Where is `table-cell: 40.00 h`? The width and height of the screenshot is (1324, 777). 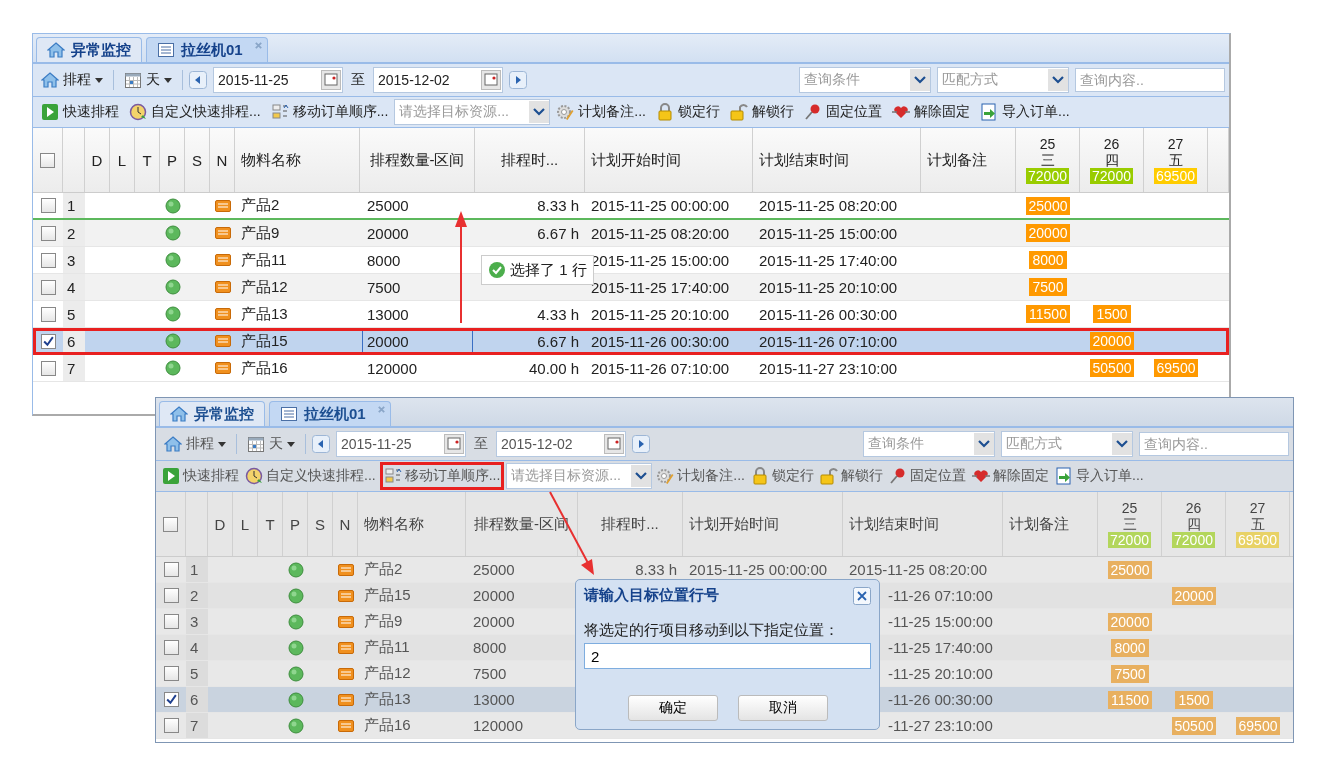 table-cell: 40.00 h is located at coordinates (553, 368).